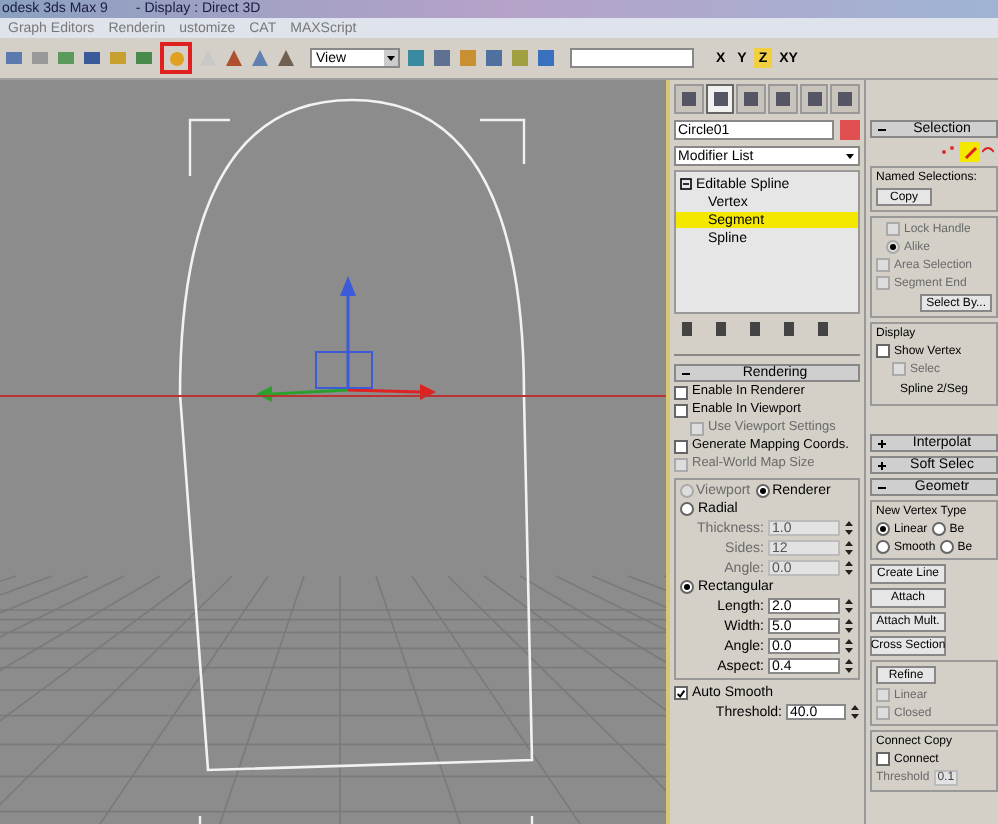  I want to click on object-color-swatch, so click(850, 130).